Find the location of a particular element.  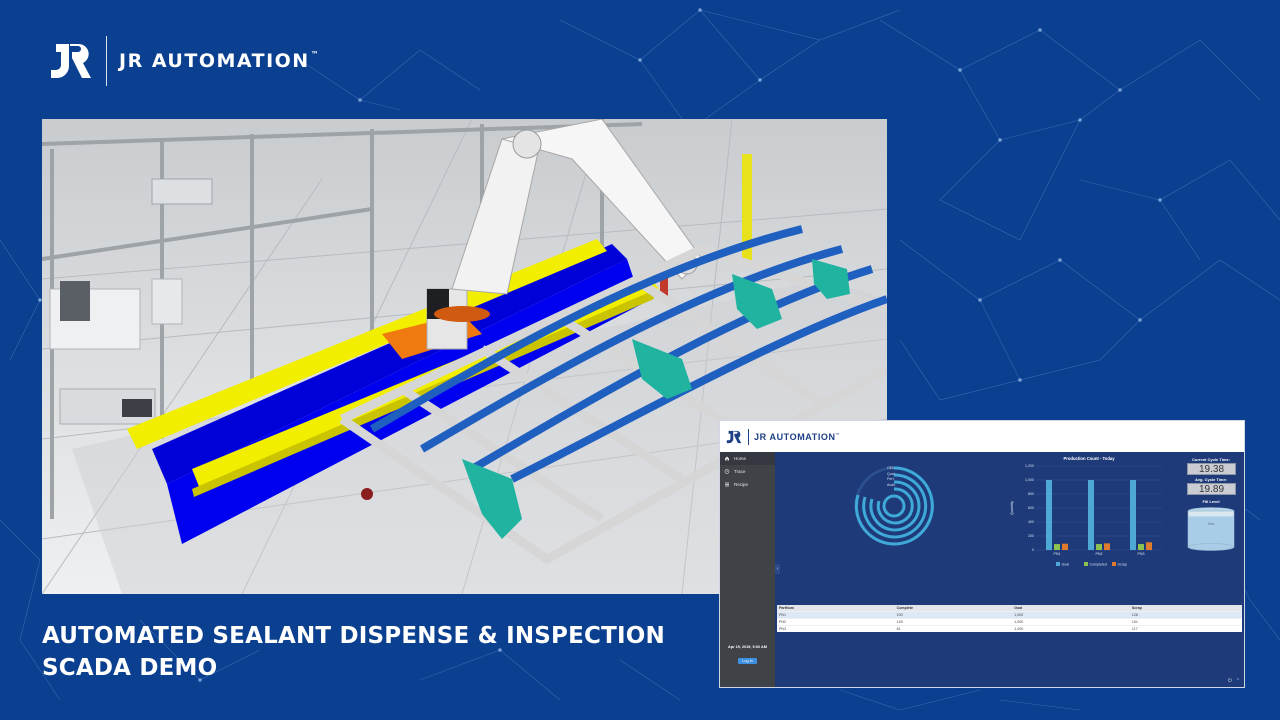

x-tick-label: PN2 is located at coordinates (1099, 554).